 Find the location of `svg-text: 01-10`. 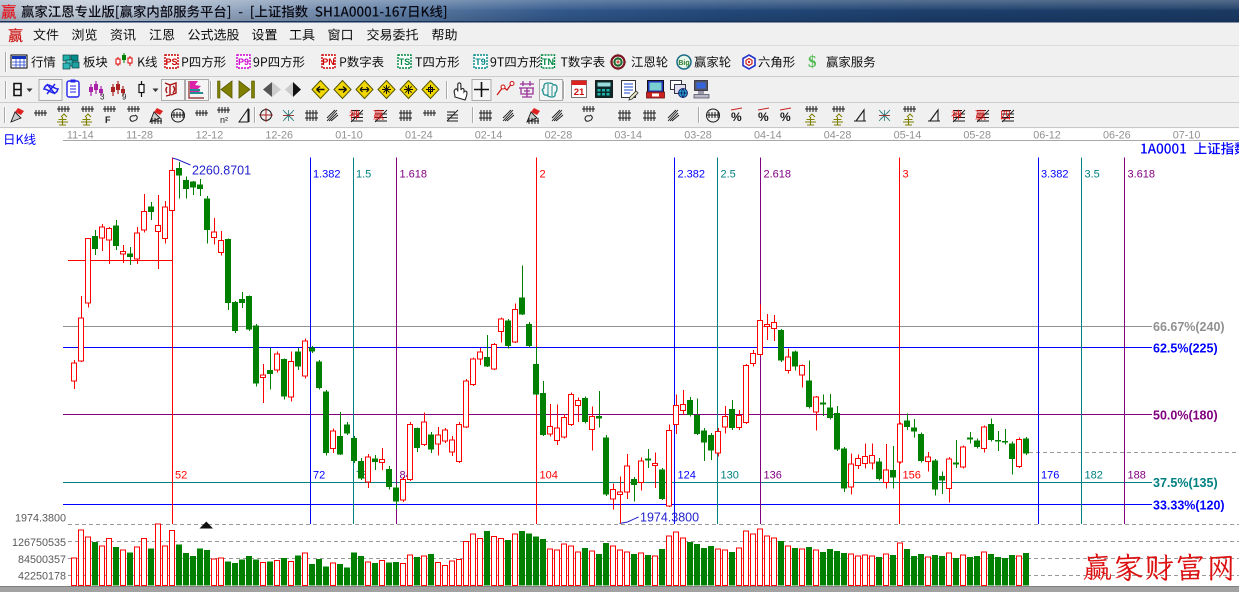

svg-text: 01-10 is located at coordinates (349, 136).